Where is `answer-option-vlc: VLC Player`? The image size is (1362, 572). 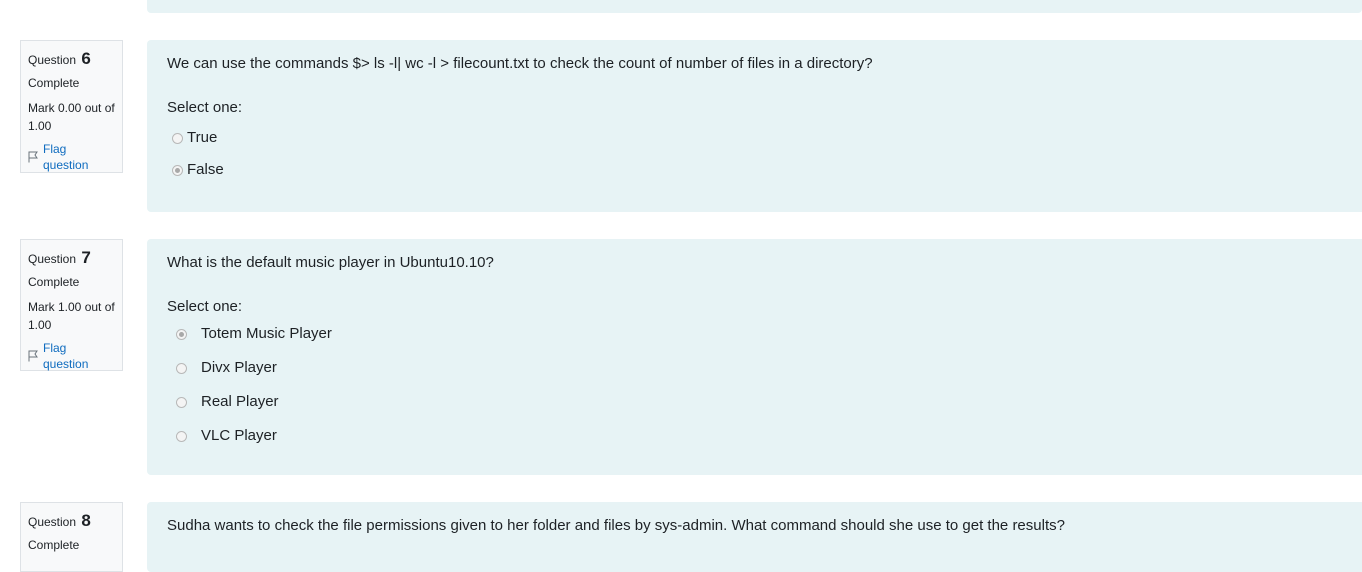
answer-option-vlc: VLC Player is located at coordinates (754, 436).